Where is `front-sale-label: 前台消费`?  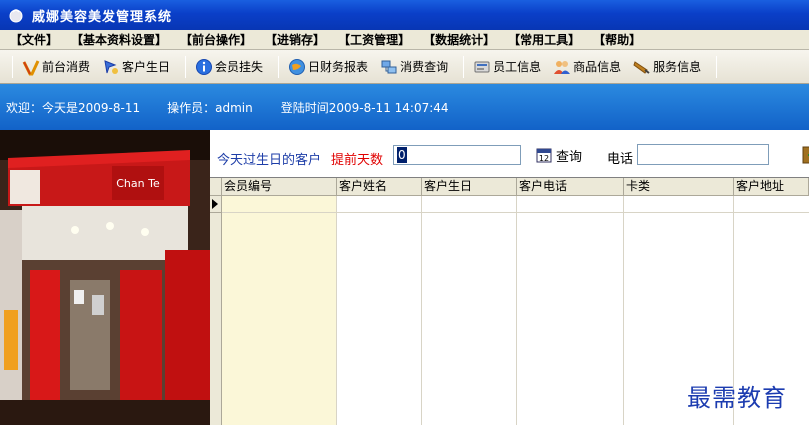
front-sale-label: 前台消费 is located at coordinates (66, 67).